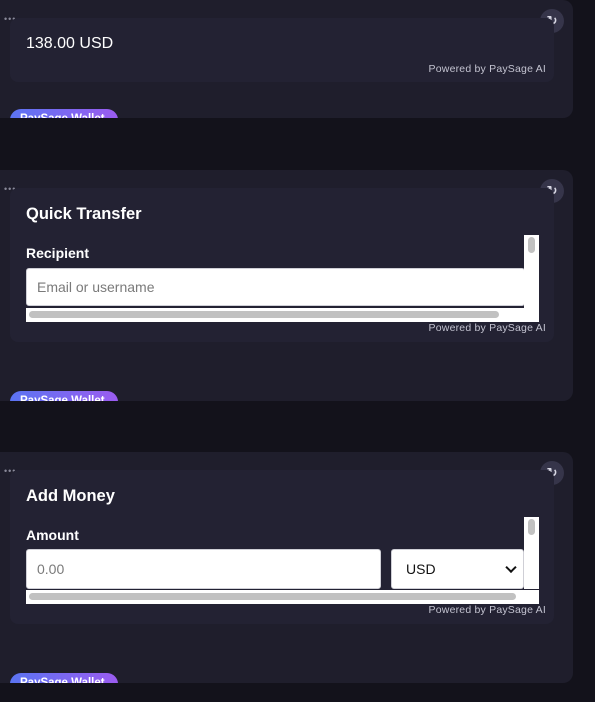 Image resolution: width=595 pixels, height=702 pixels. I want to click on card-title: Quick Transfer, so click(84, 214).